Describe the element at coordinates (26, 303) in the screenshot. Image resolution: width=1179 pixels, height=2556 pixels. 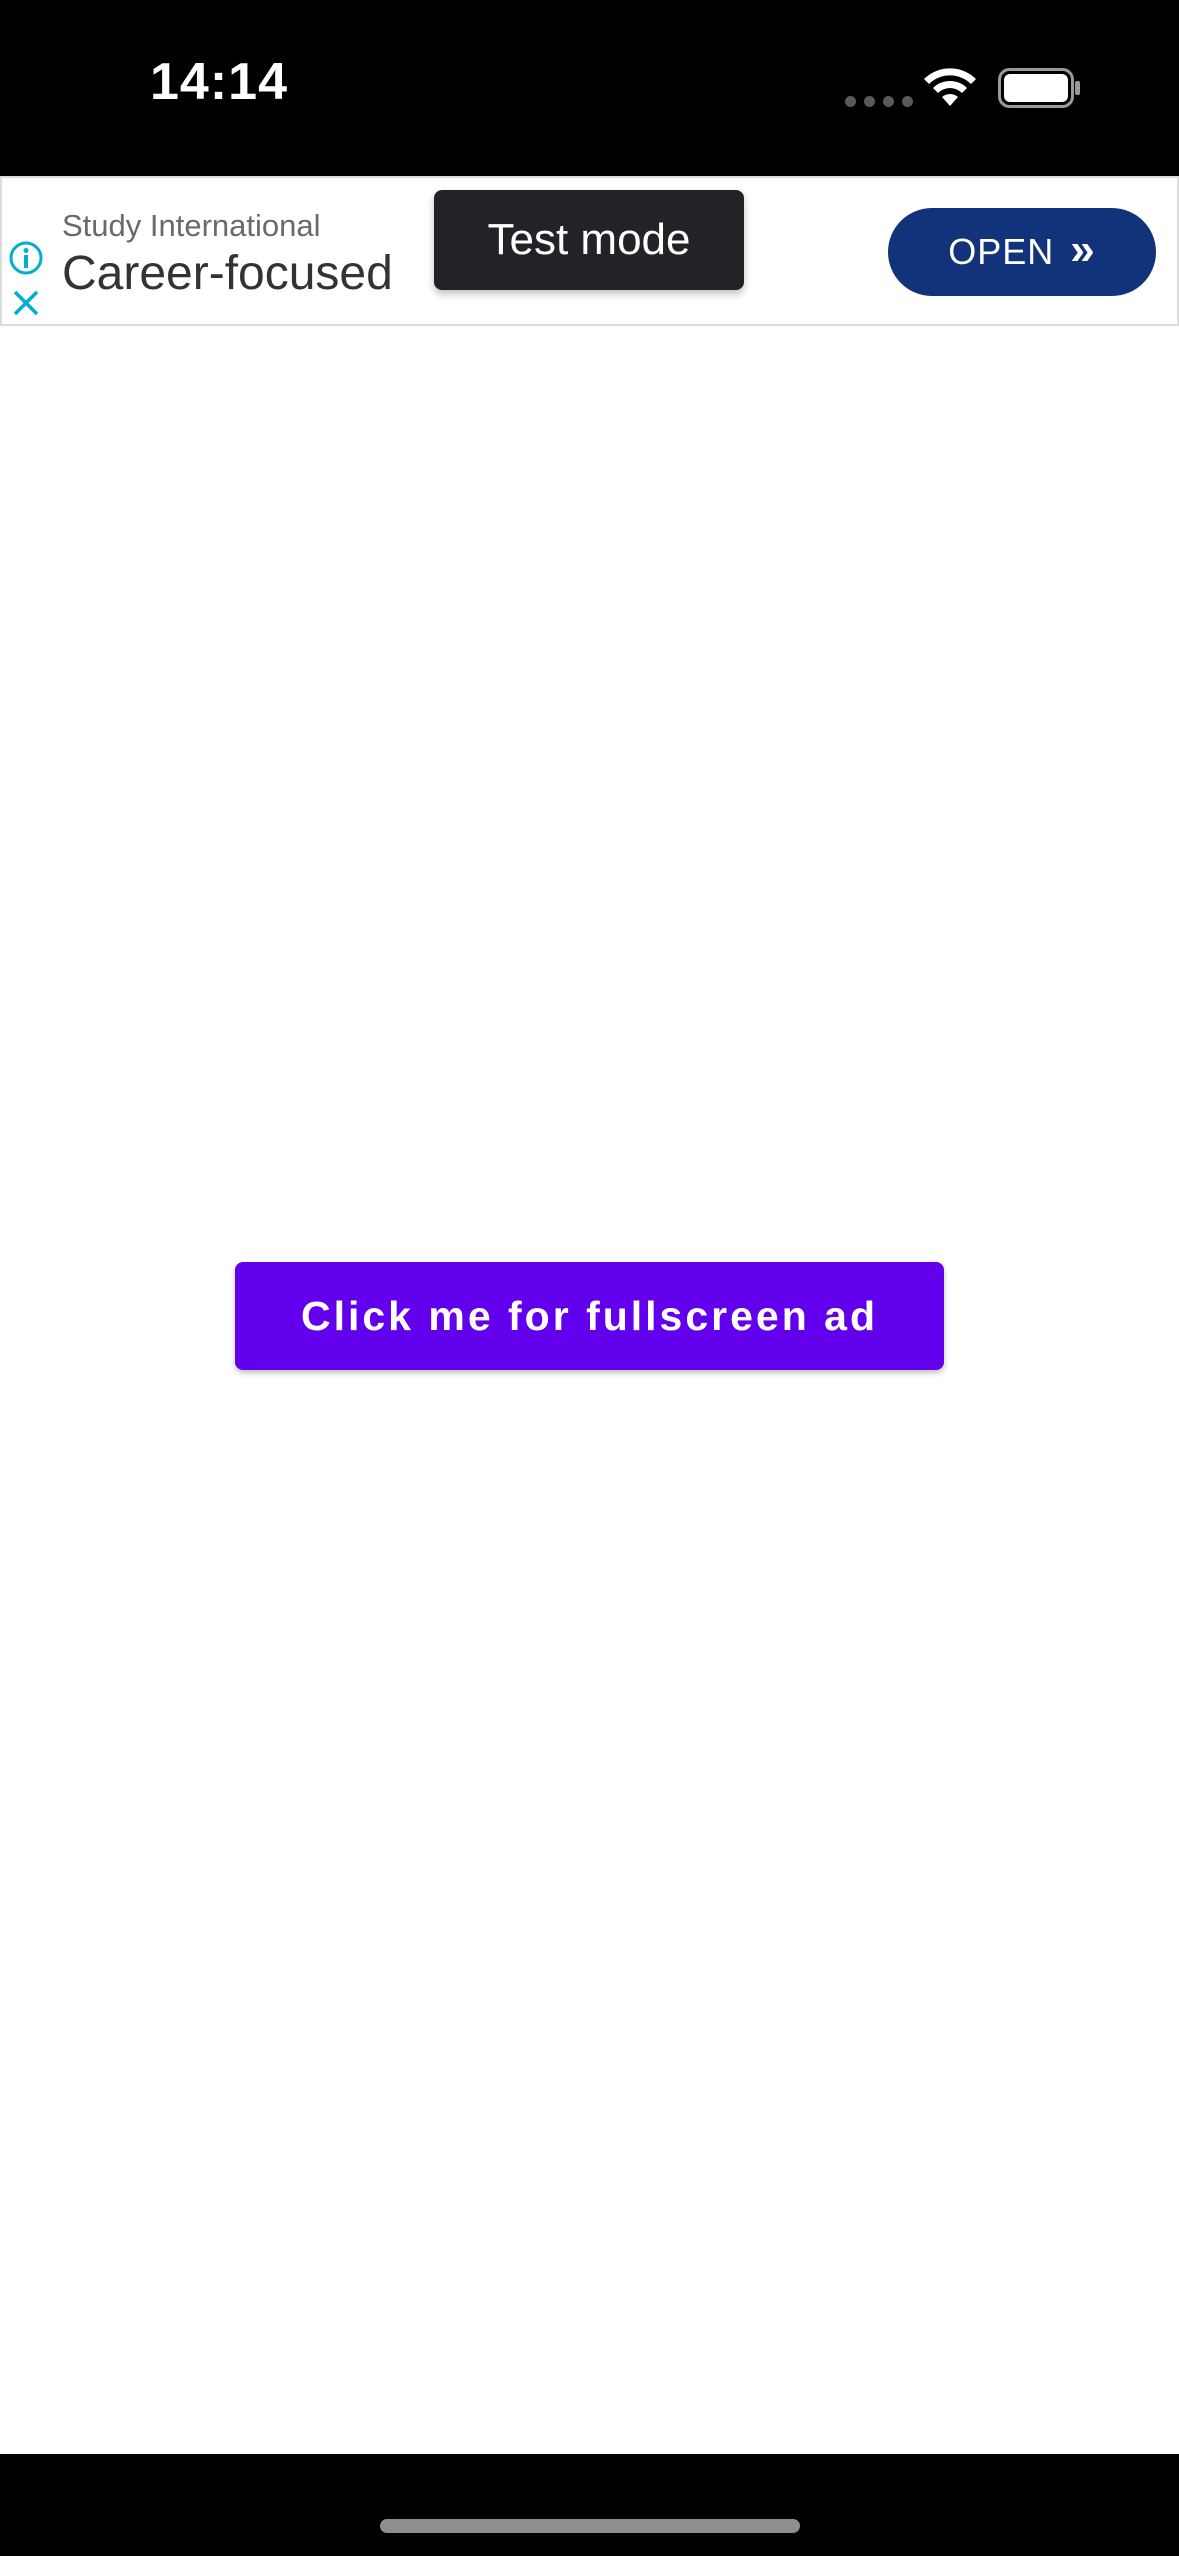
I see `close-icon` at that location.